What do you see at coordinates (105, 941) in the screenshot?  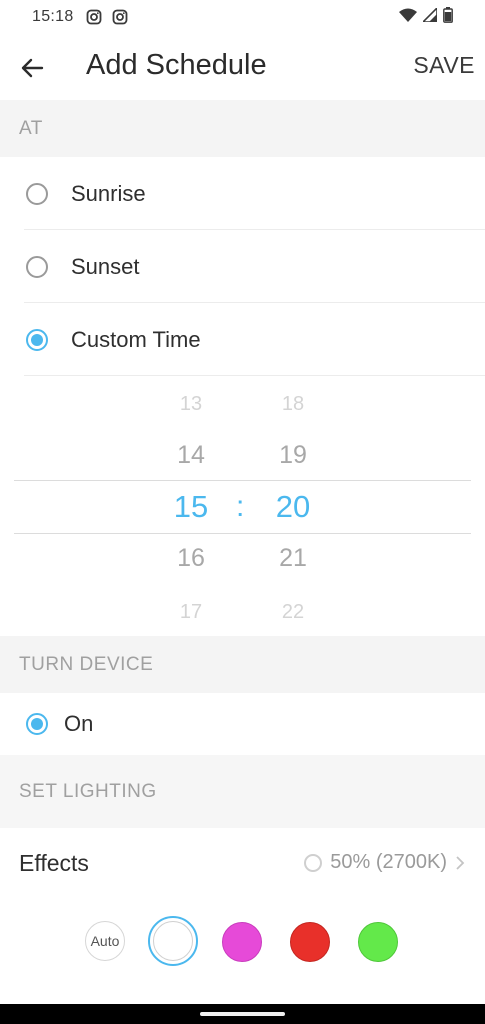 I see `auto-swatch-button: Auto` at bounding box center [105, 941].